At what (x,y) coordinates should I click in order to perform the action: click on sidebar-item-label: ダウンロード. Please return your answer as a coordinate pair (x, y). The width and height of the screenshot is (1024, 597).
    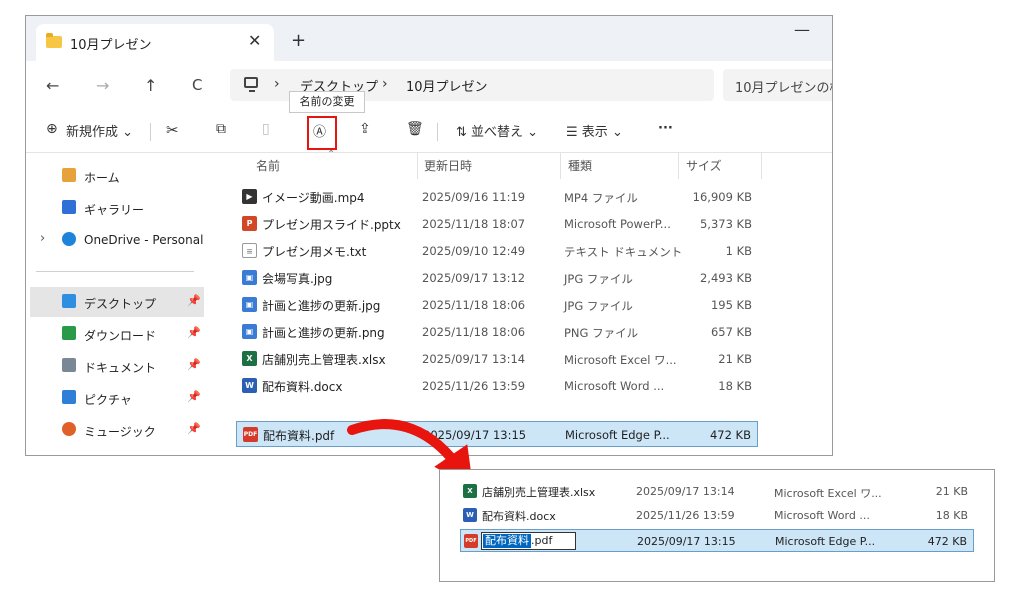
    Looking at the image, I should click on (120, 336).